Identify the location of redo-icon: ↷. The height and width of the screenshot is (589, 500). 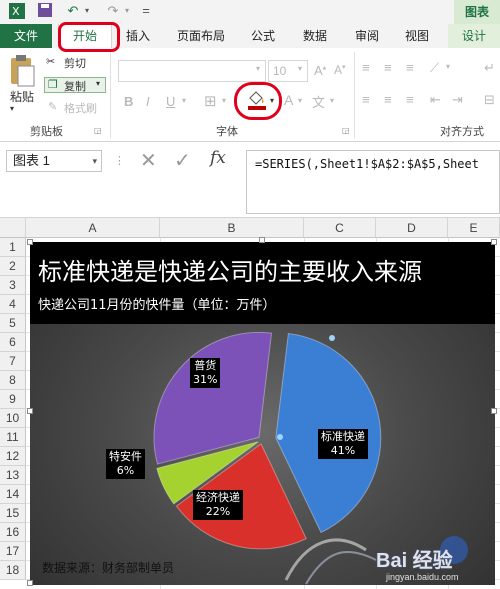
(113, 11).